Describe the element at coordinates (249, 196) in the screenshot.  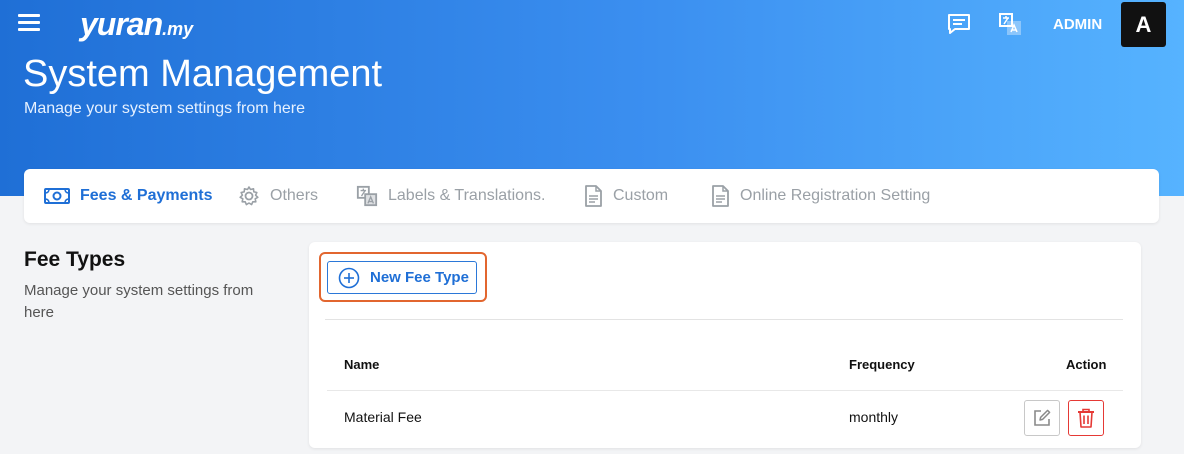
I see `gear-icon` at that location.